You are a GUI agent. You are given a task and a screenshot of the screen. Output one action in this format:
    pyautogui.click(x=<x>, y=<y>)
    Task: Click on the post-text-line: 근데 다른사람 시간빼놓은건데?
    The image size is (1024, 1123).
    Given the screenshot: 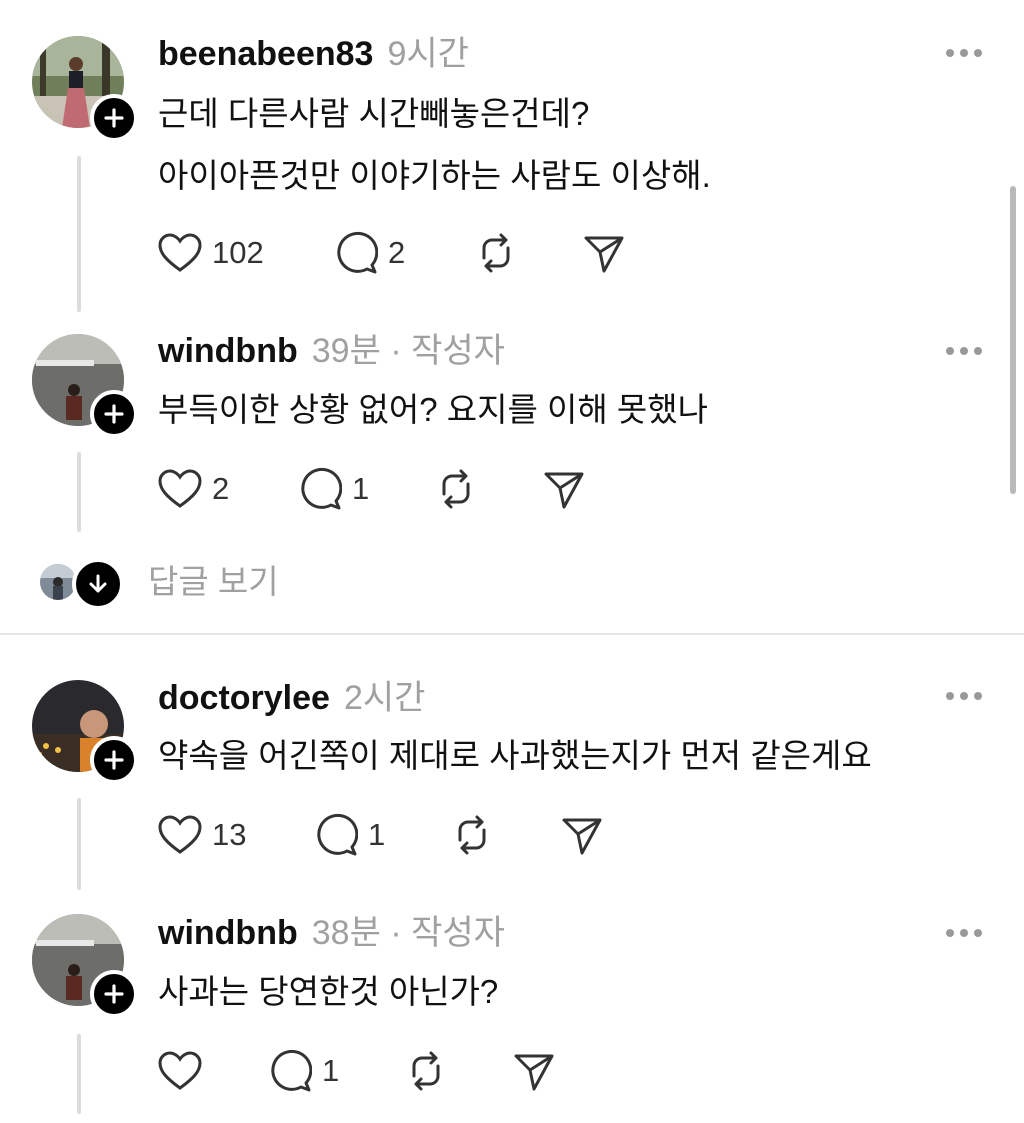 What is the action you would take?
    pyautogui.click(x=374, y=113)
    